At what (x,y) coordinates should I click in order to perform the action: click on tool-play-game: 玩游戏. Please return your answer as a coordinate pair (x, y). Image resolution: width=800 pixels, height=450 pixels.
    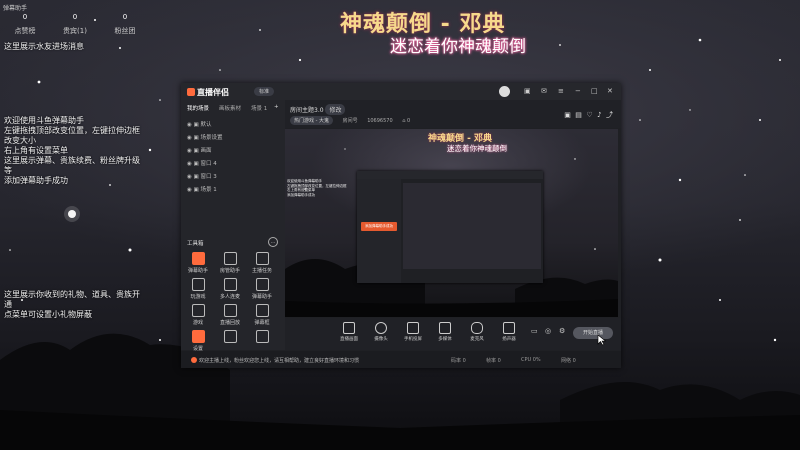
    Looking at the image, I should click on (198, 289).